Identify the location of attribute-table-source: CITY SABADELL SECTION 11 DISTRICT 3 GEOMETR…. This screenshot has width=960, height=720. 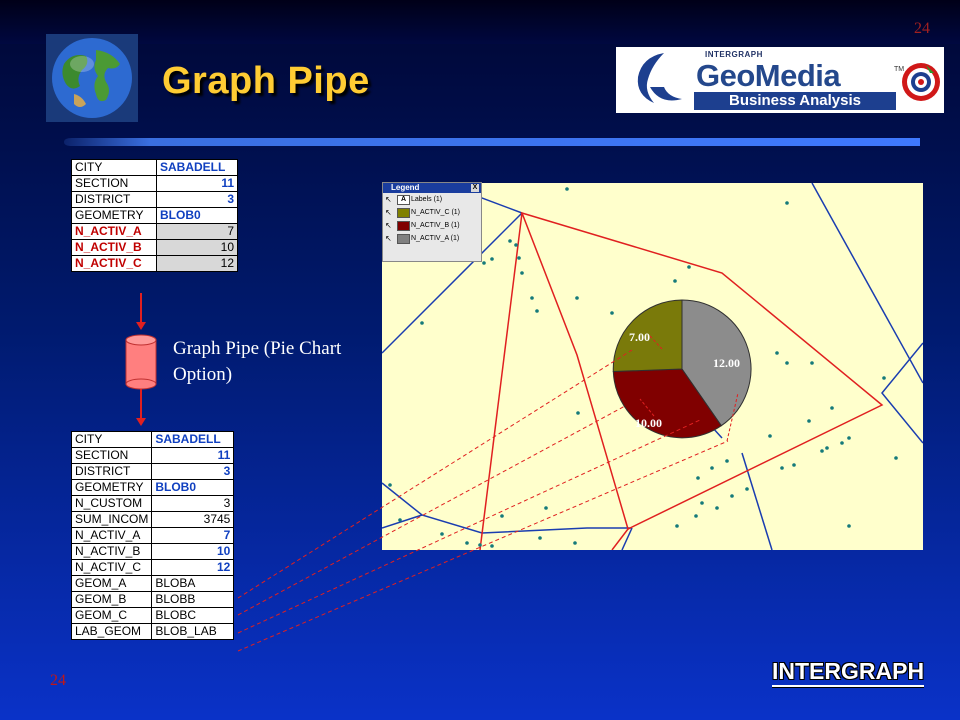
(154, 215).